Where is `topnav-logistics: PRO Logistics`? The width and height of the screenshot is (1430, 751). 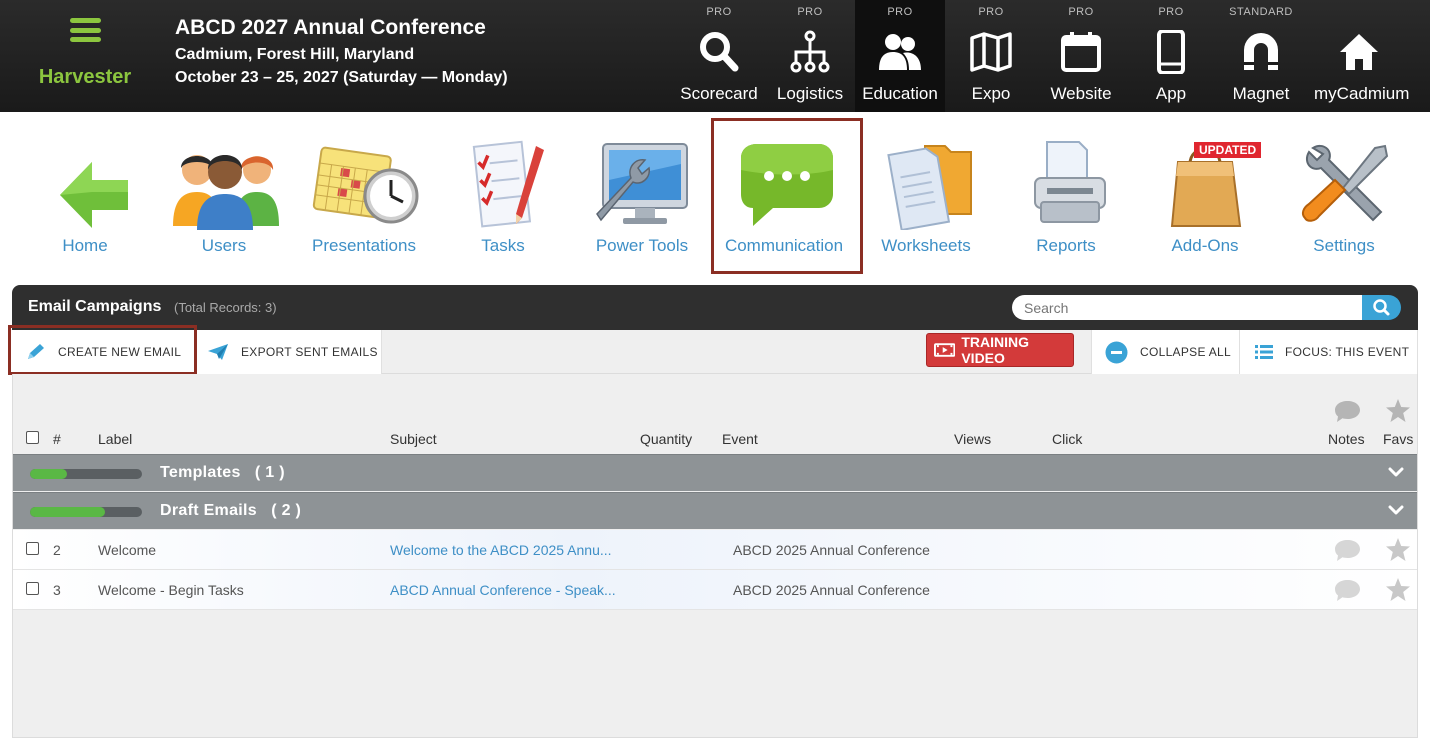 topnav-logistics: PRO Logistics is located at coordinates (810, 56).